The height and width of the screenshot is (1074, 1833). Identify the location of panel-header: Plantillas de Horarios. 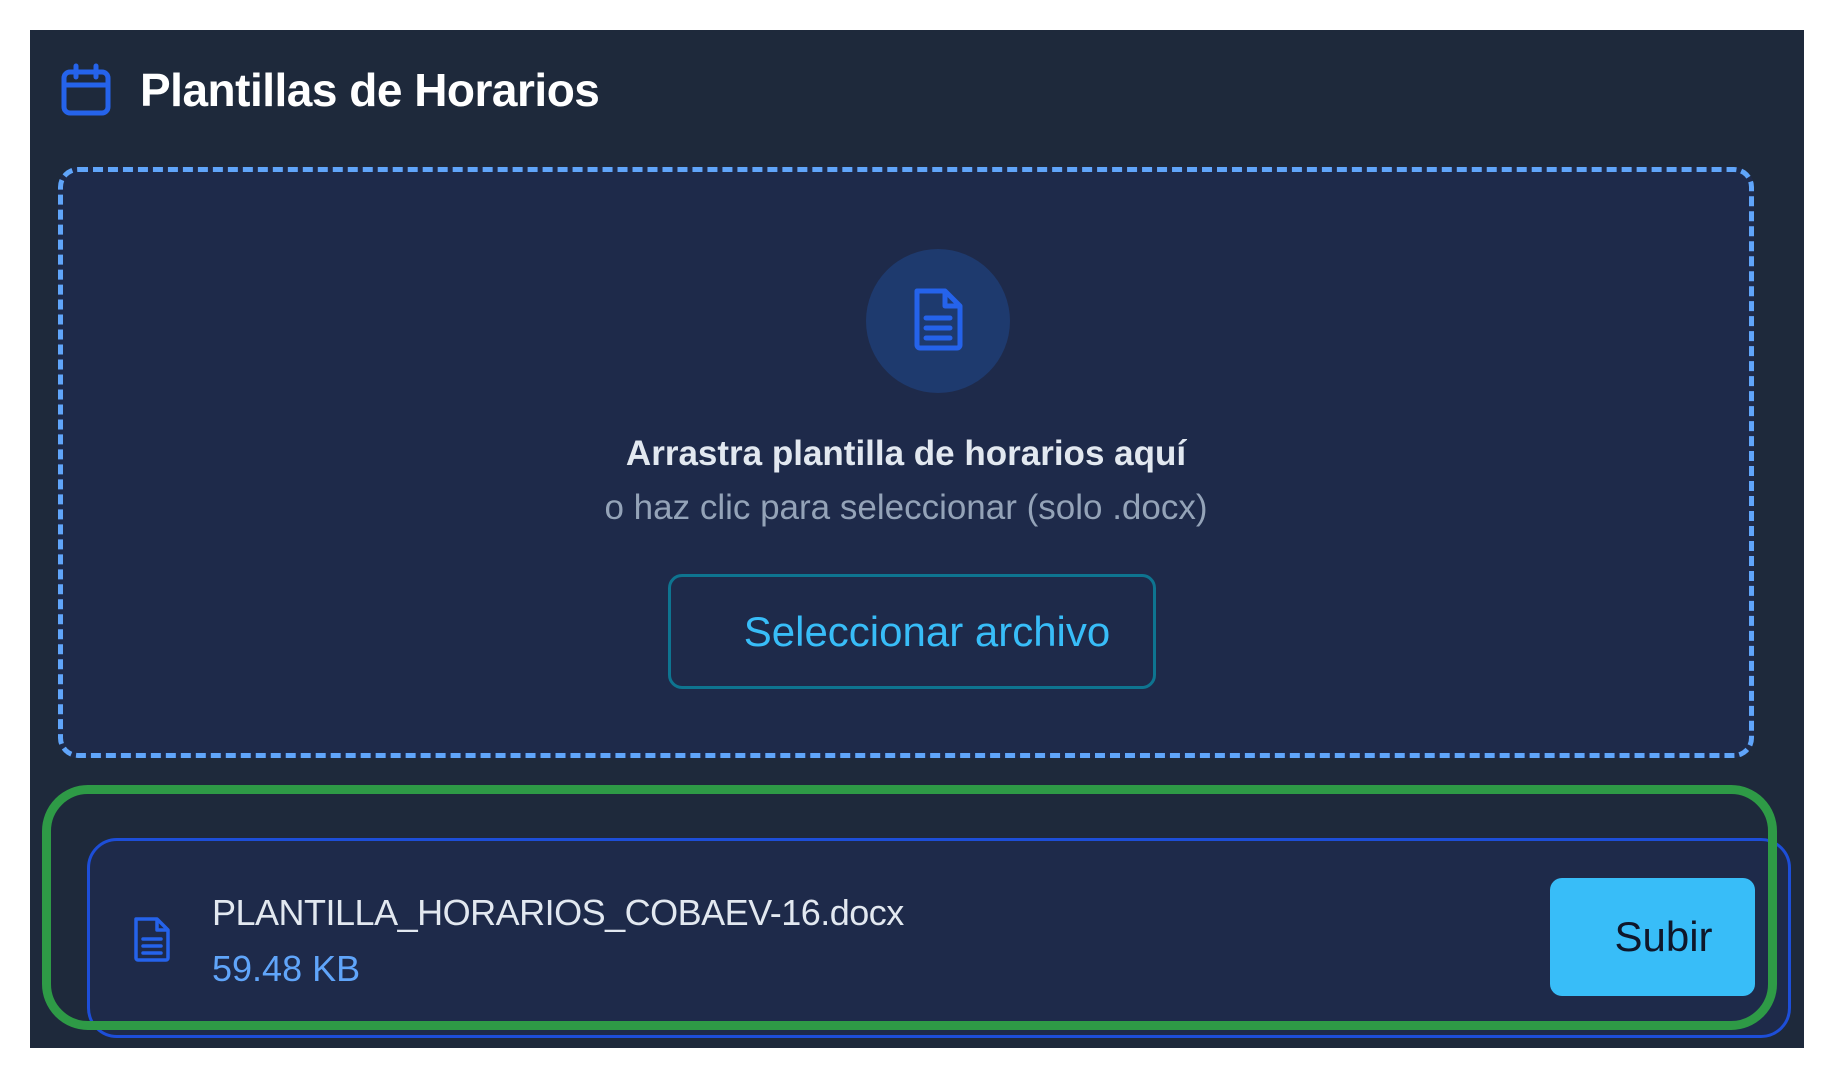
(330, 90).